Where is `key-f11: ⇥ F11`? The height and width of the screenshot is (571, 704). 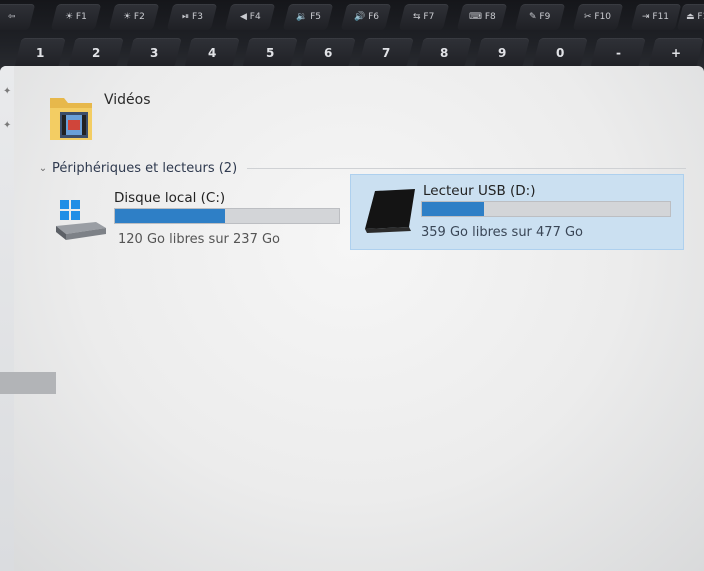
key-f11: ⇥ F11 is located at coordinates (656, 17).